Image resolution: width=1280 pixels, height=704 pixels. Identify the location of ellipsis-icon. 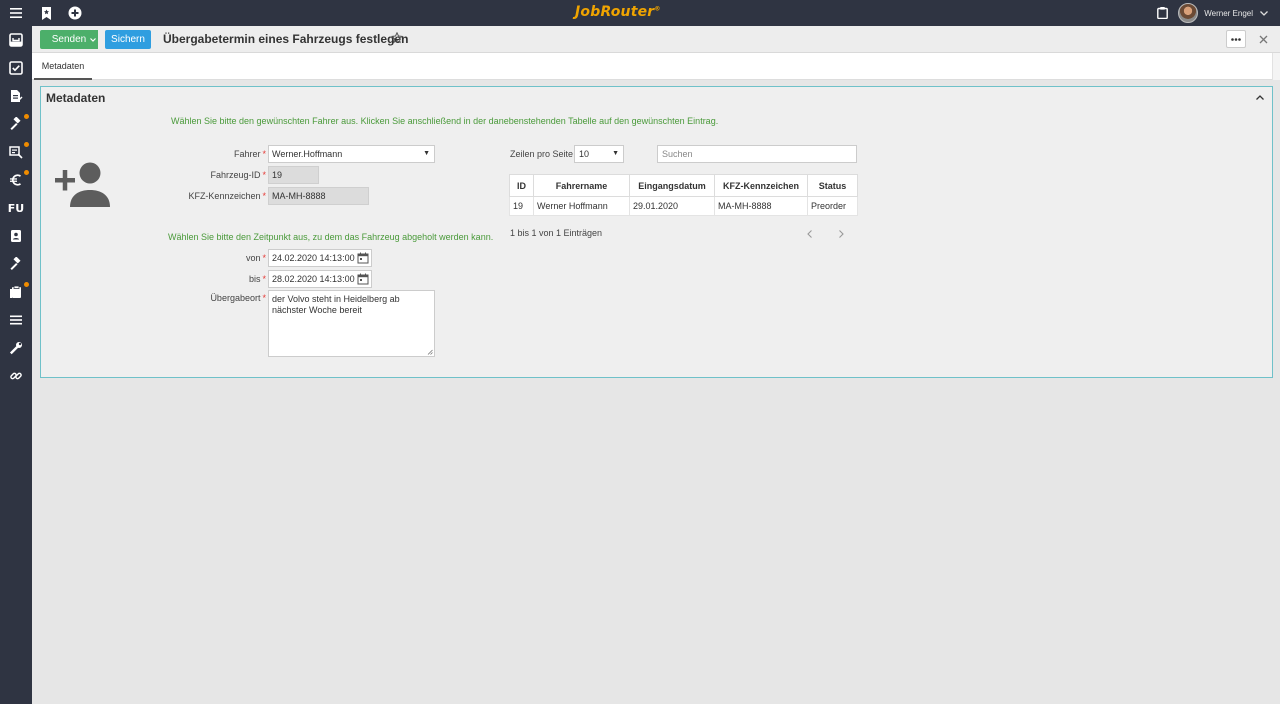
(1236, 39).